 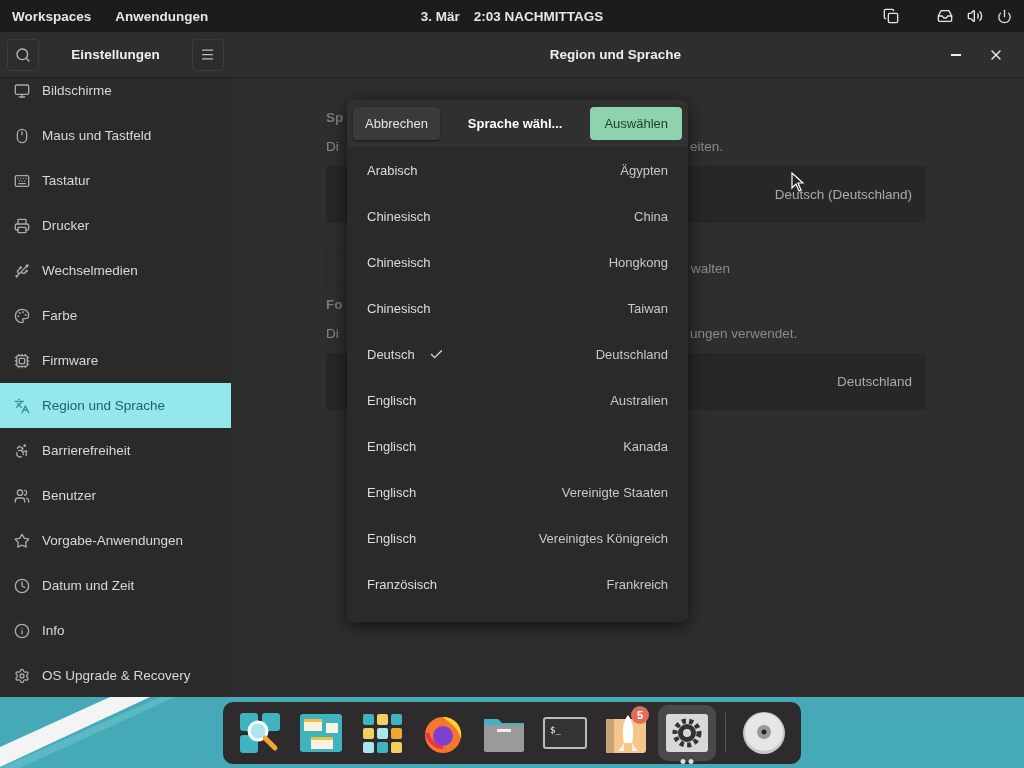 What do you see at coordinates (52, 16) in the screenshot?
I see `top-bar-menu: Workspaces` at bounding box center [52, 16].